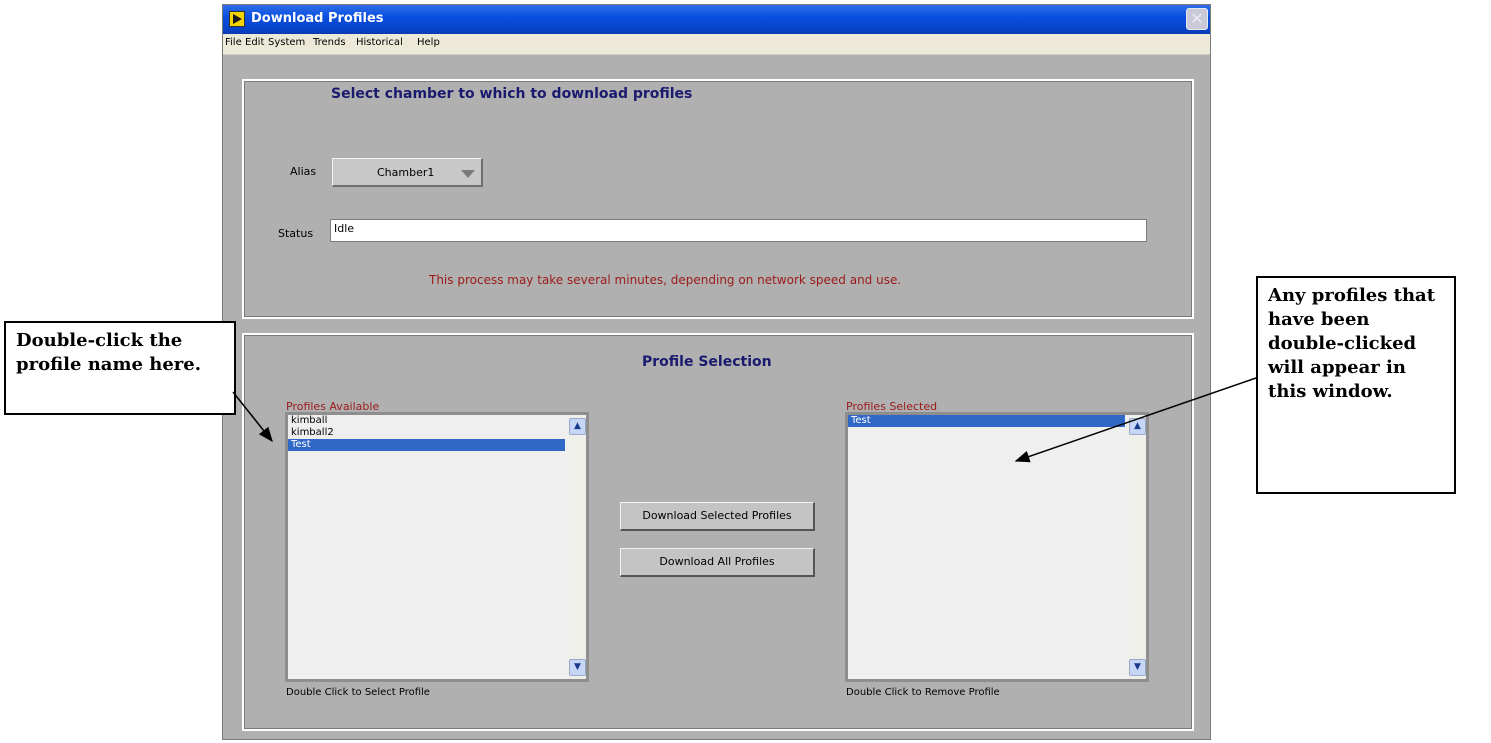  What do you see at coordinates (716, 44) in the screenshot?
I see `menu-bar: File Edit System Trends Historical Help` at bounding box center [716, 44].